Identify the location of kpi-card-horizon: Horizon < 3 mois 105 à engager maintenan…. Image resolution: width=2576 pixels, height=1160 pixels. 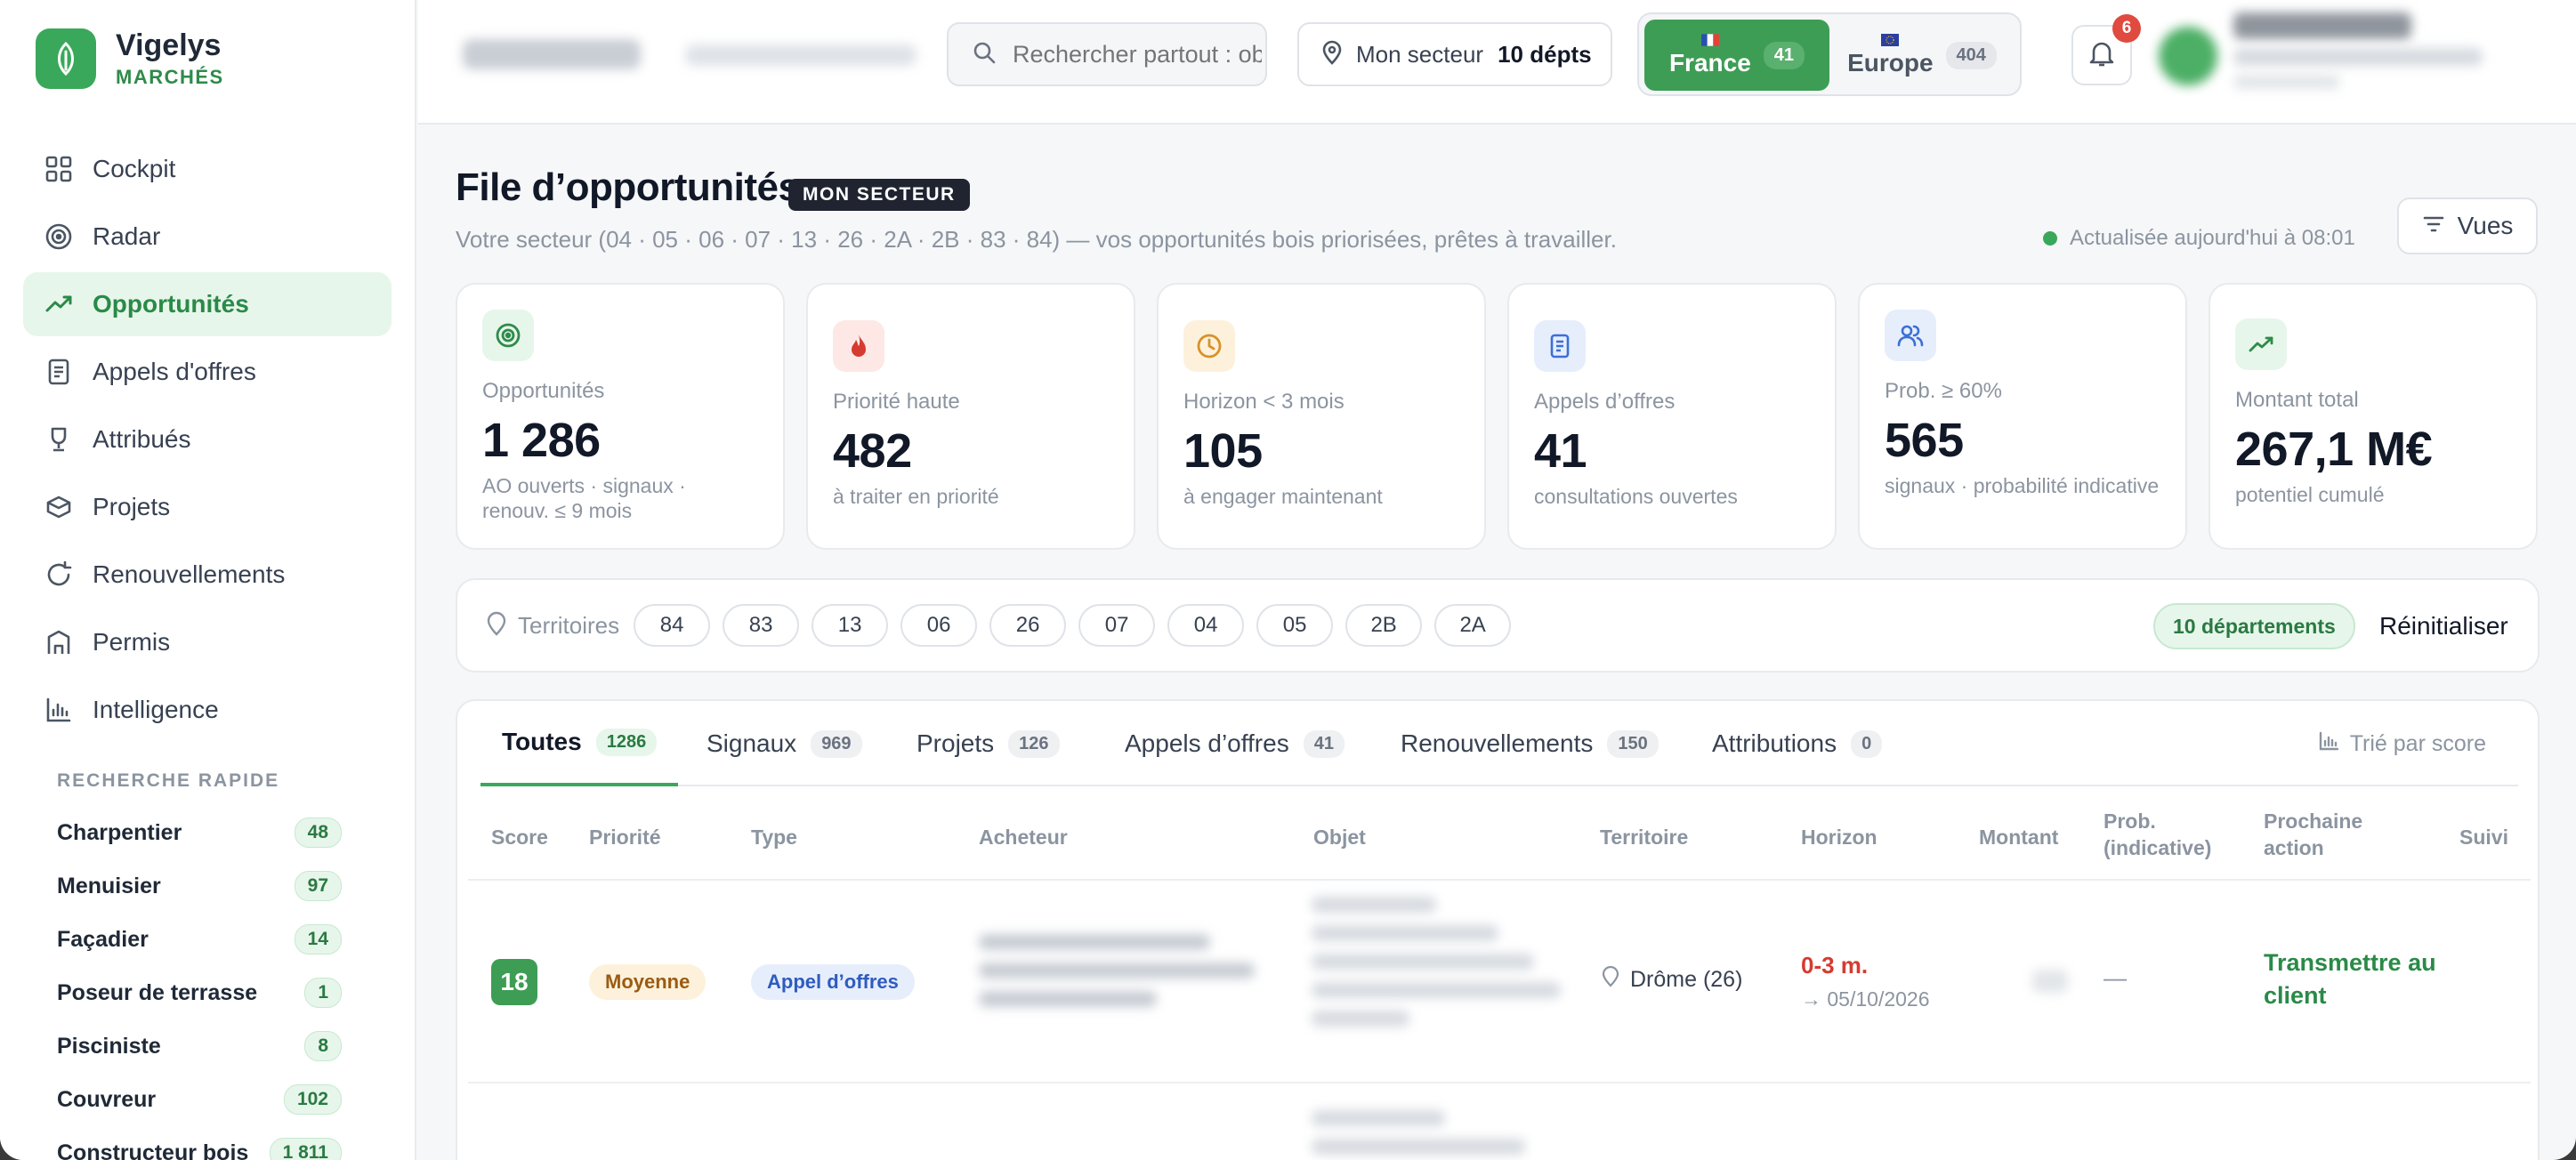
(1321, 416).